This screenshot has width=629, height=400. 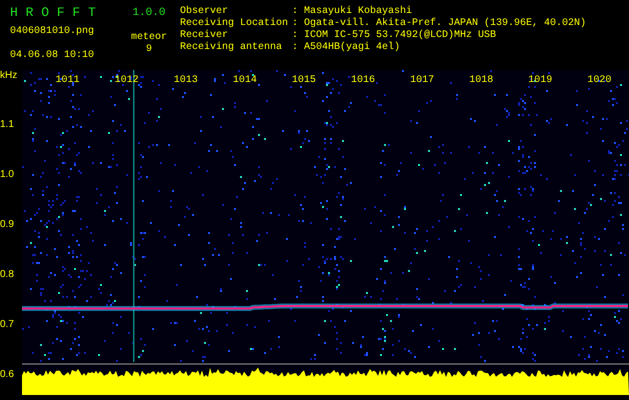 I want to click on info-label: Receiving antenna, so click(x=232, y=48).